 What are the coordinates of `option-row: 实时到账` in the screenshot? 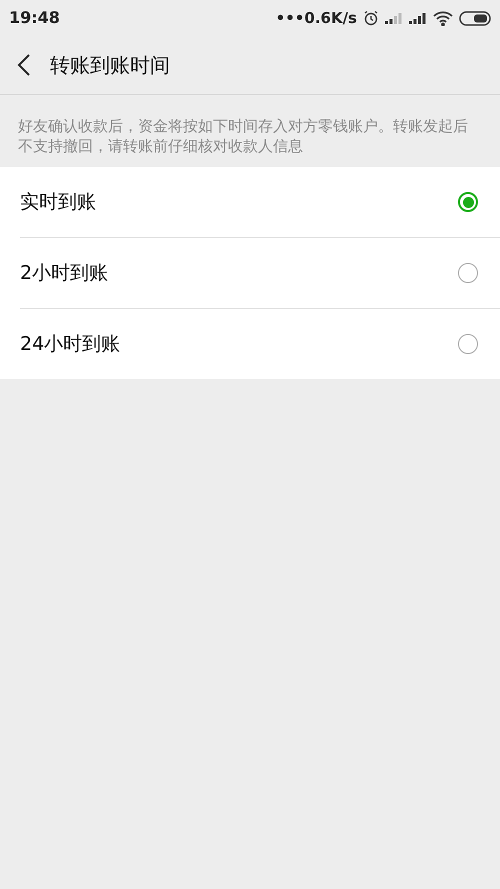 It's located at (260, 202).